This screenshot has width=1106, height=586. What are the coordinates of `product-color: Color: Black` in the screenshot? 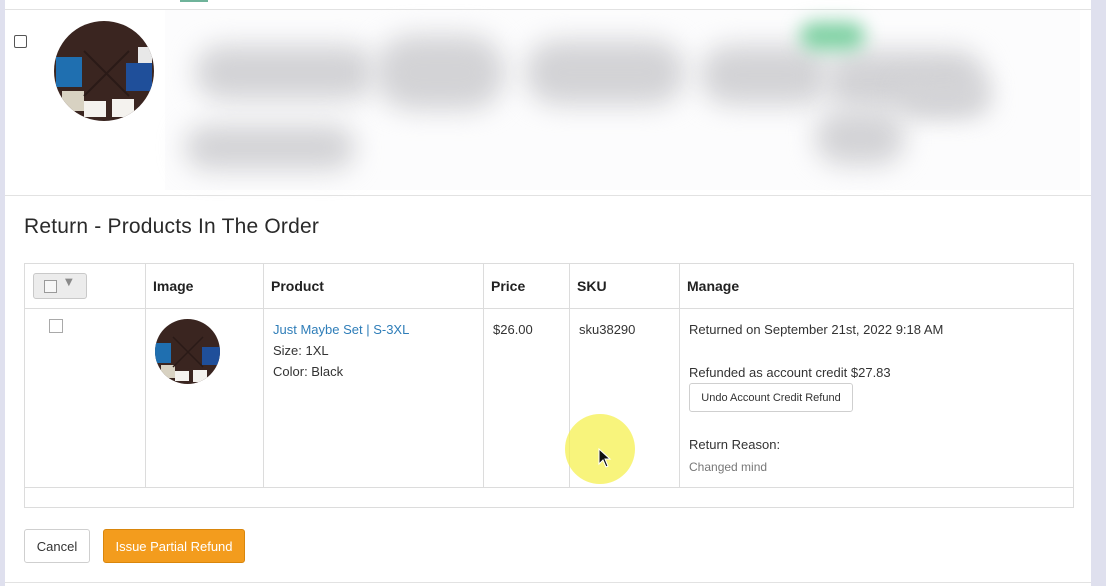 It's located at (308, 371).